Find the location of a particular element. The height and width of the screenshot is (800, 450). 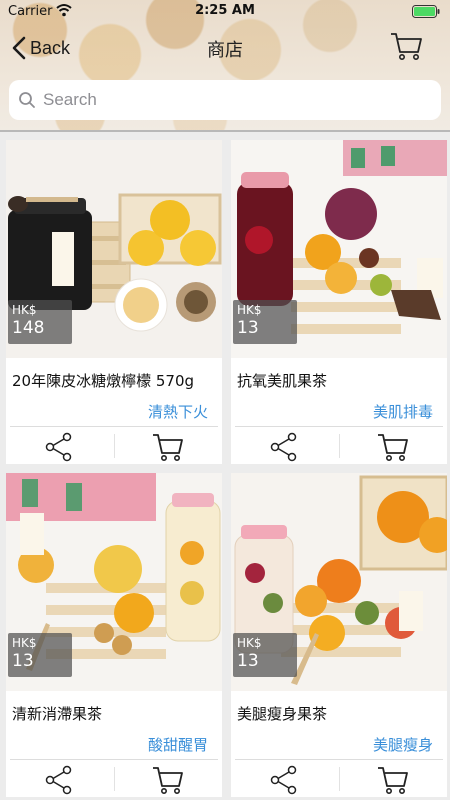

product-name: 美腿瘦身果茶 is located at coordinates (282, 713).